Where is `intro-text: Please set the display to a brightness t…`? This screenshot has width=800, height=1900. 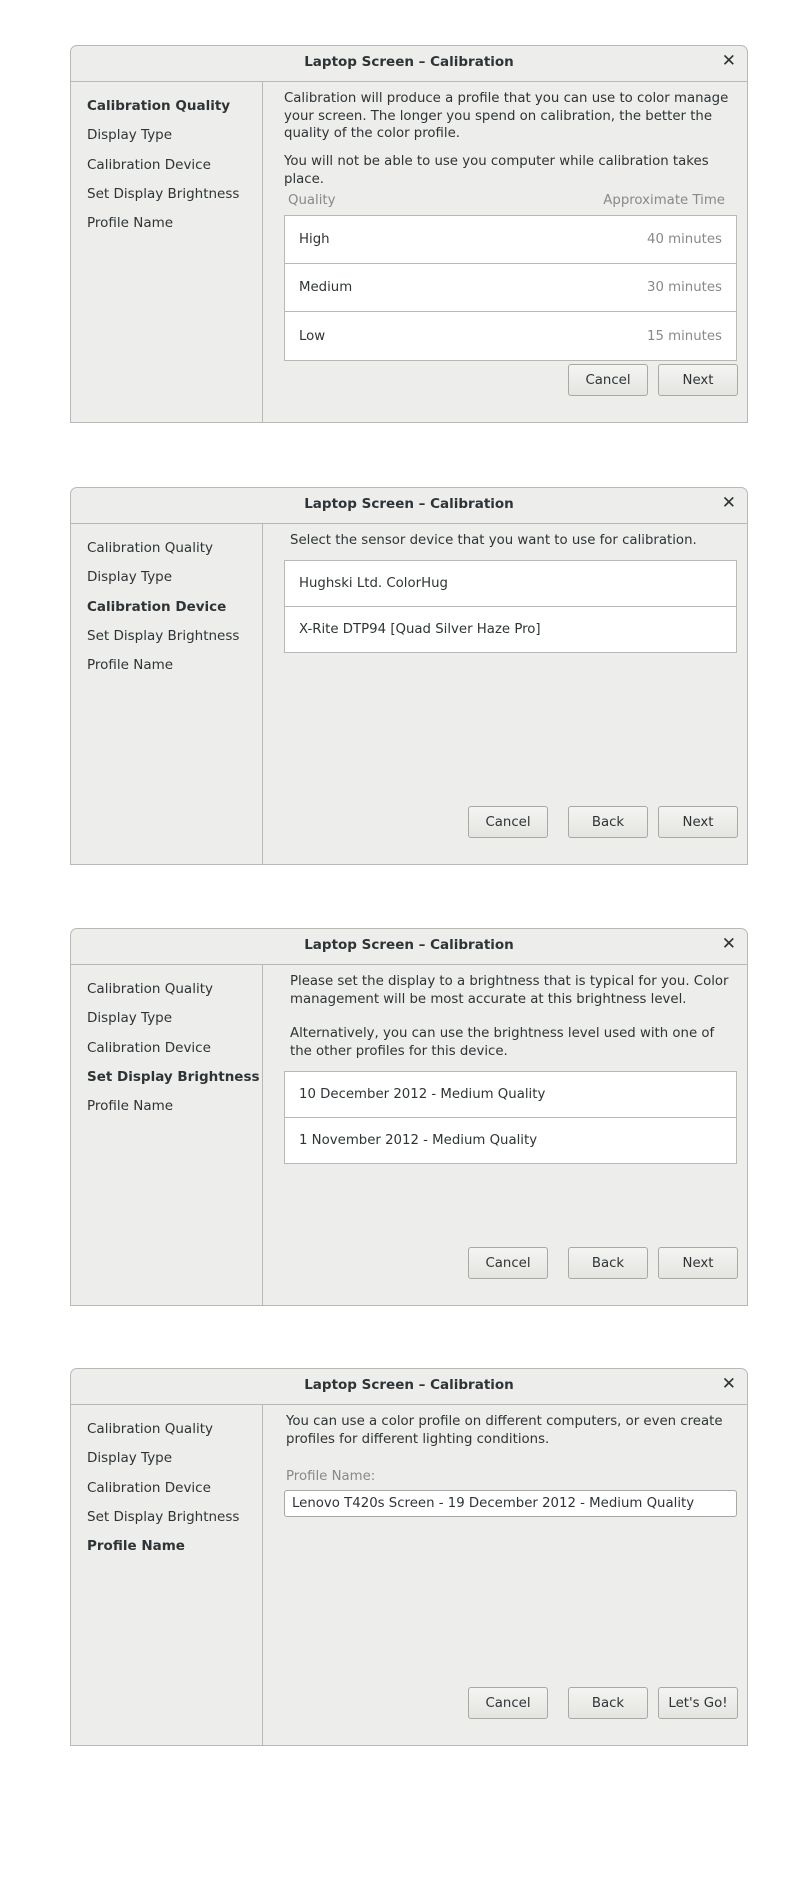 intro-text: Please set the display to a brightness t… is located at coordinates (509, 990).